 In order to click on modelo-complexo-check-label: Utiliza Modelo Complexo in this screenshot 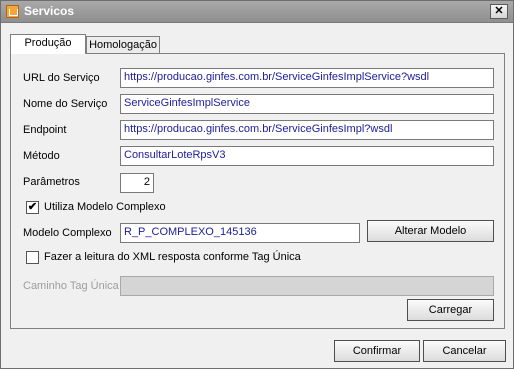, I will do `click(105, 207)`.